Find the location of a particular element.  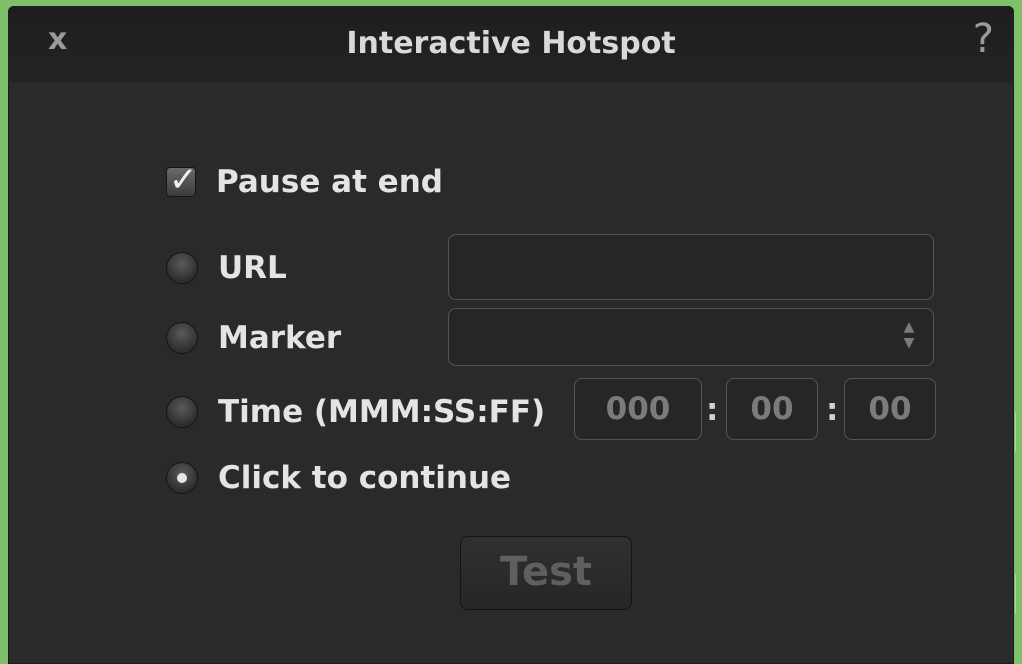

click-to-continue-radio is located at coordinates (182, 478).